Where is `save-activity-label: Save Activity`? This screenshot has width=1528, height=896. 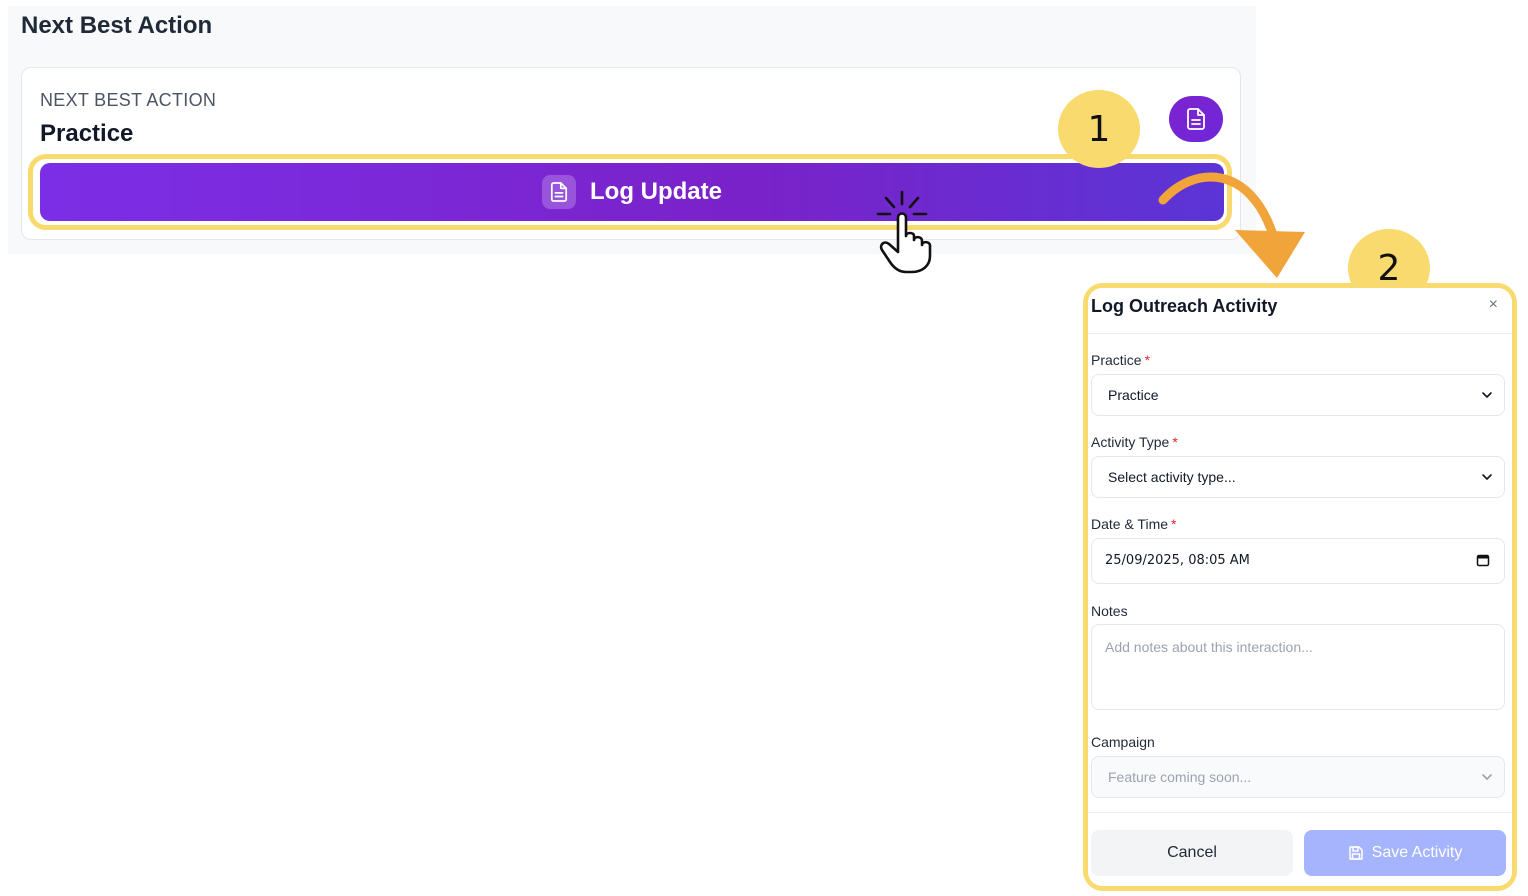 save-activity-label: Save Activity is located at coordinates (1417, 852).